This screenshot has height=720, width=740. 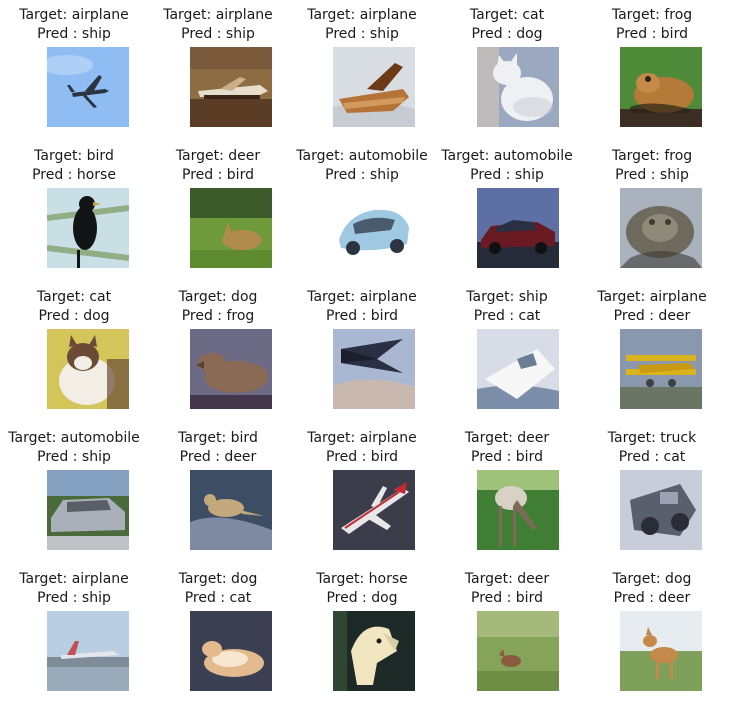 I want to click on truck-icon, so click(x=661, y=510).